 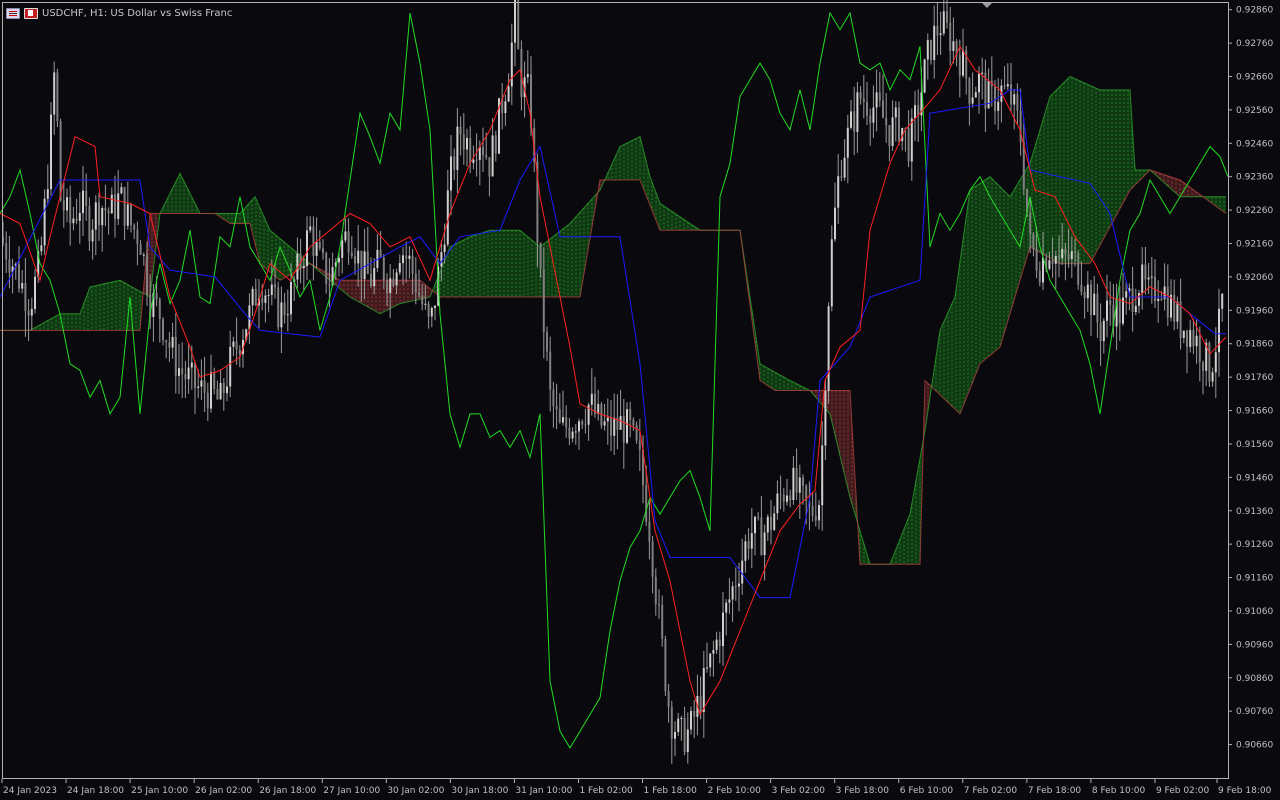 I want to click on time-tick-label: 26 Jan 18:00, so click(x=287, y=791).